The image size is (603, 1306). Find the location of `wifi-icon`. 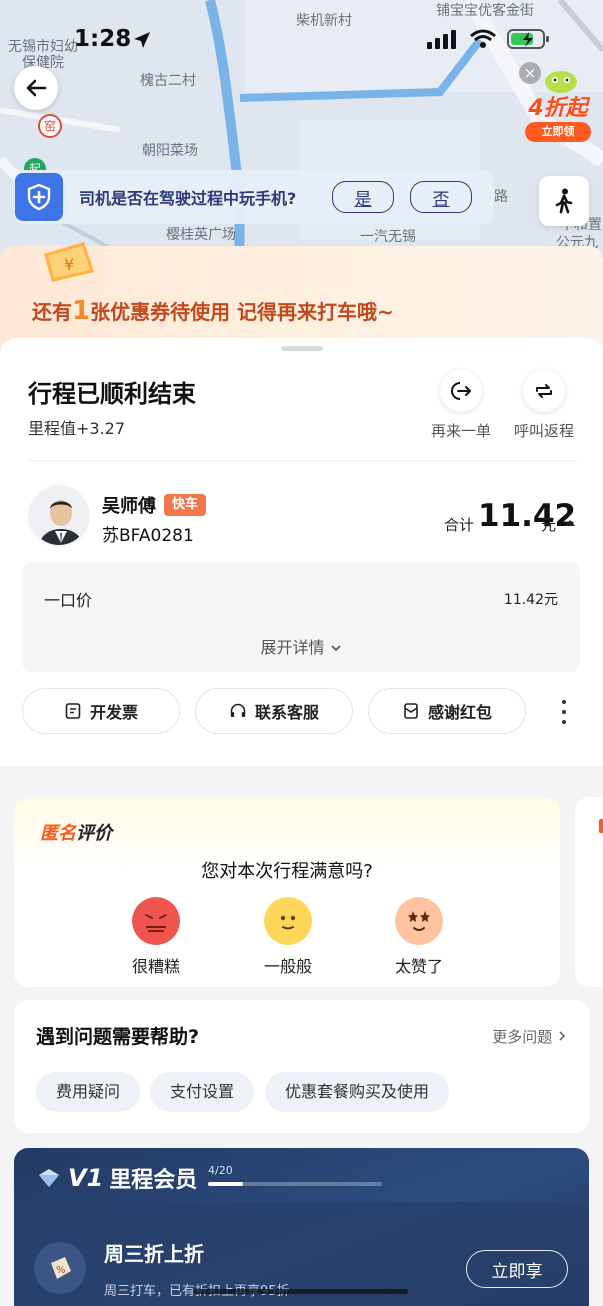

wifi-icon is located at coordinates (483, 38).